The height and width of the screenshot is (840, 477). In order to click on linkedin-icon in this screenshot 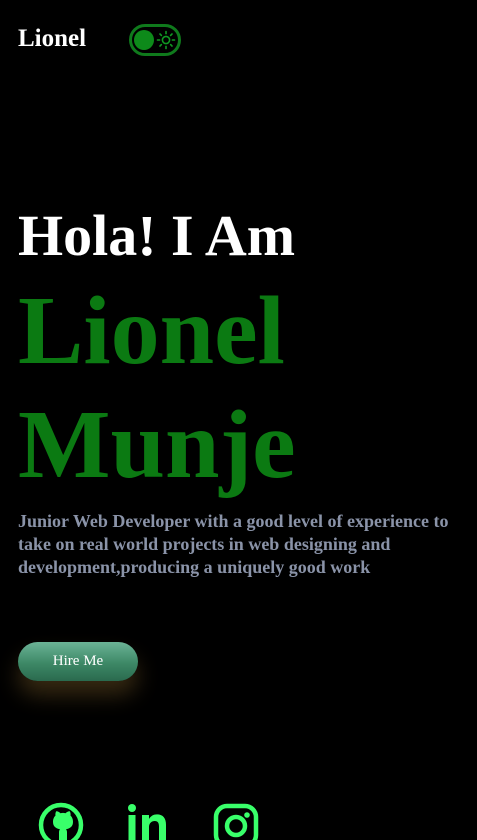, I will do `click(147, 822)`.